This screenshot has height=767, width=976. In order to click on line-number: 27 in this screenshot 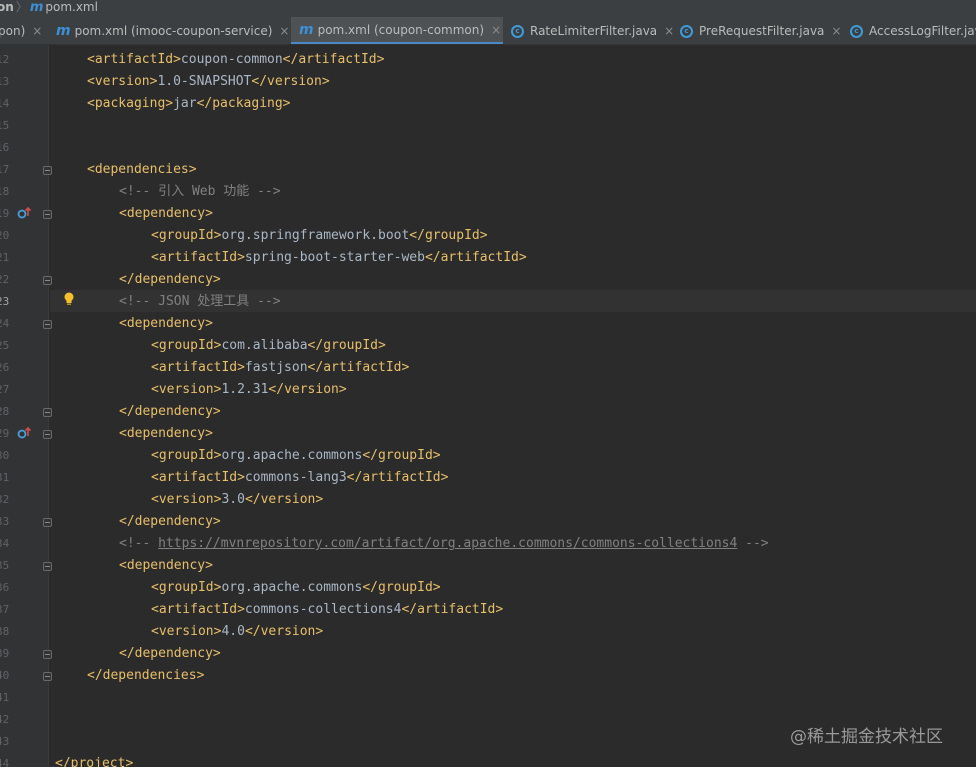, I will do `click(5, 389)`.